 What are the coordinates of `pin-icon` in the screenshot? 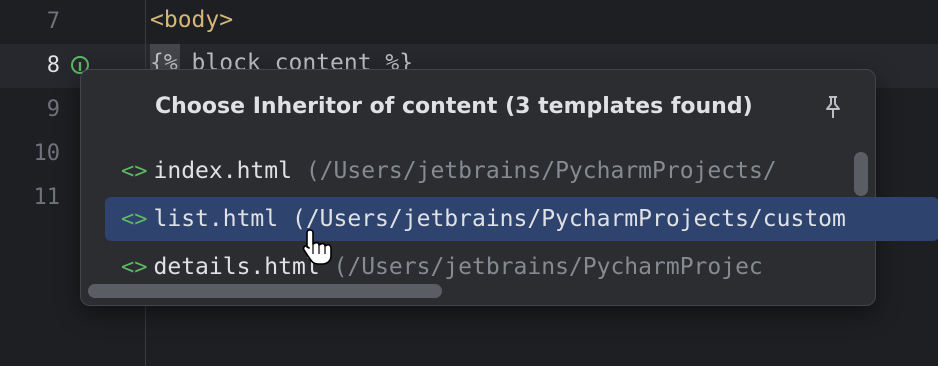 It's located at (833, 107).